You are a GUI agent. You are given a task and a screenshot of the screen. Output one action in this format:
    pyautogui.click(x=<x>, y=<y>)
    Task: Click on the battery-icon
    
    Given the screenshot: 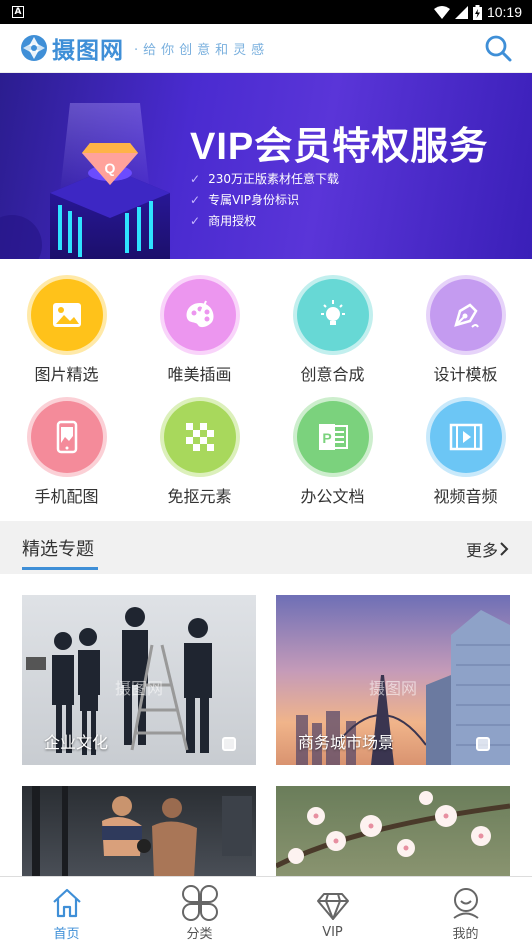 What is the action you would take?
    pyautogui.click(x=477, y=12)
    